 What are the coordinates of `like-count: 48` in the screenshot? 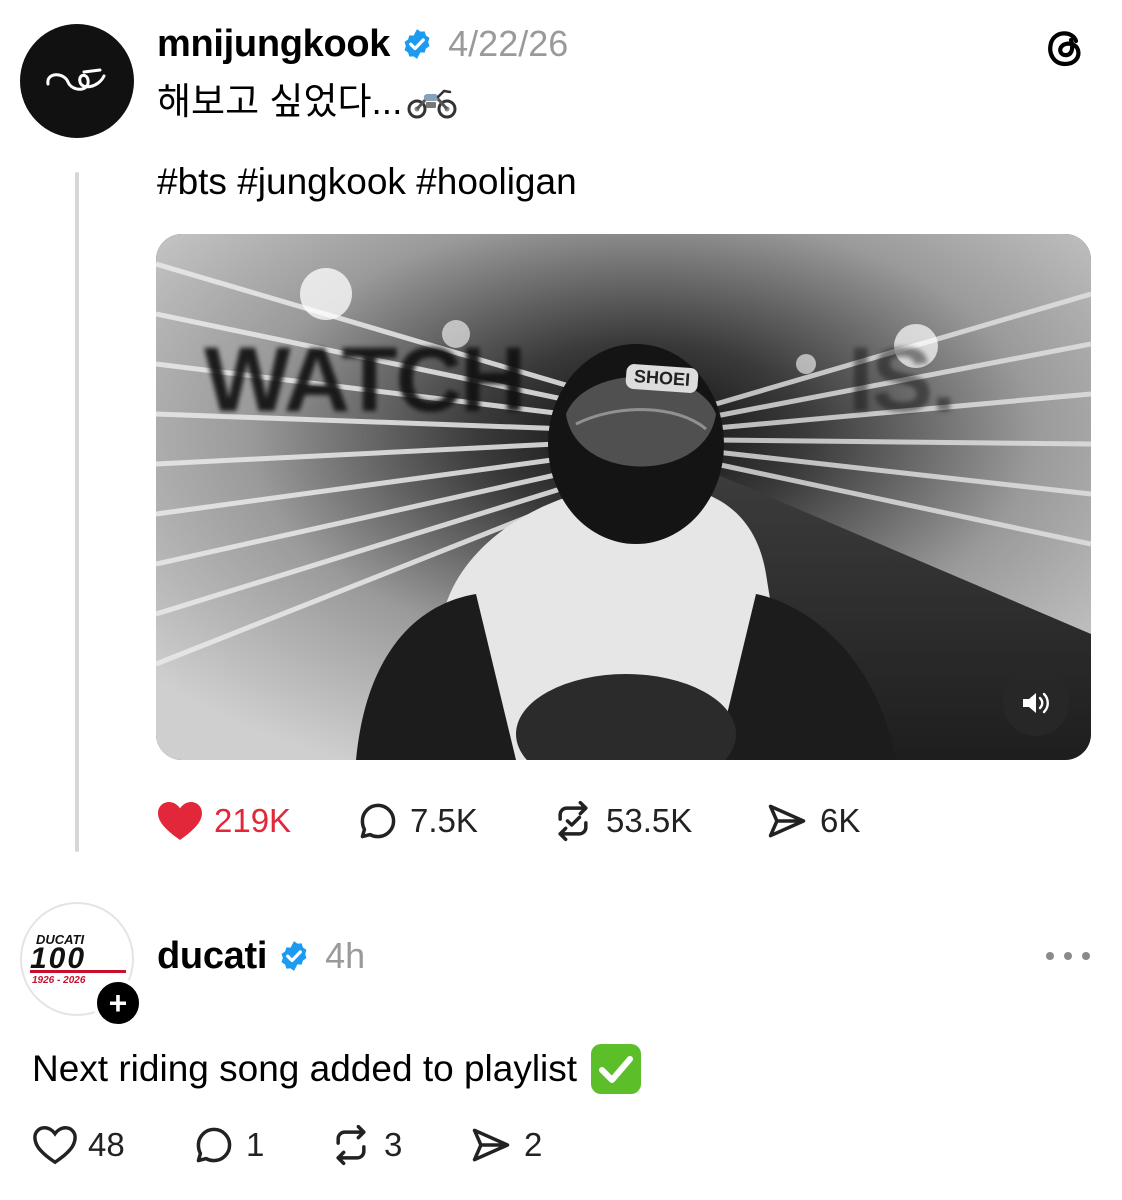 It's located at (106, 1144).